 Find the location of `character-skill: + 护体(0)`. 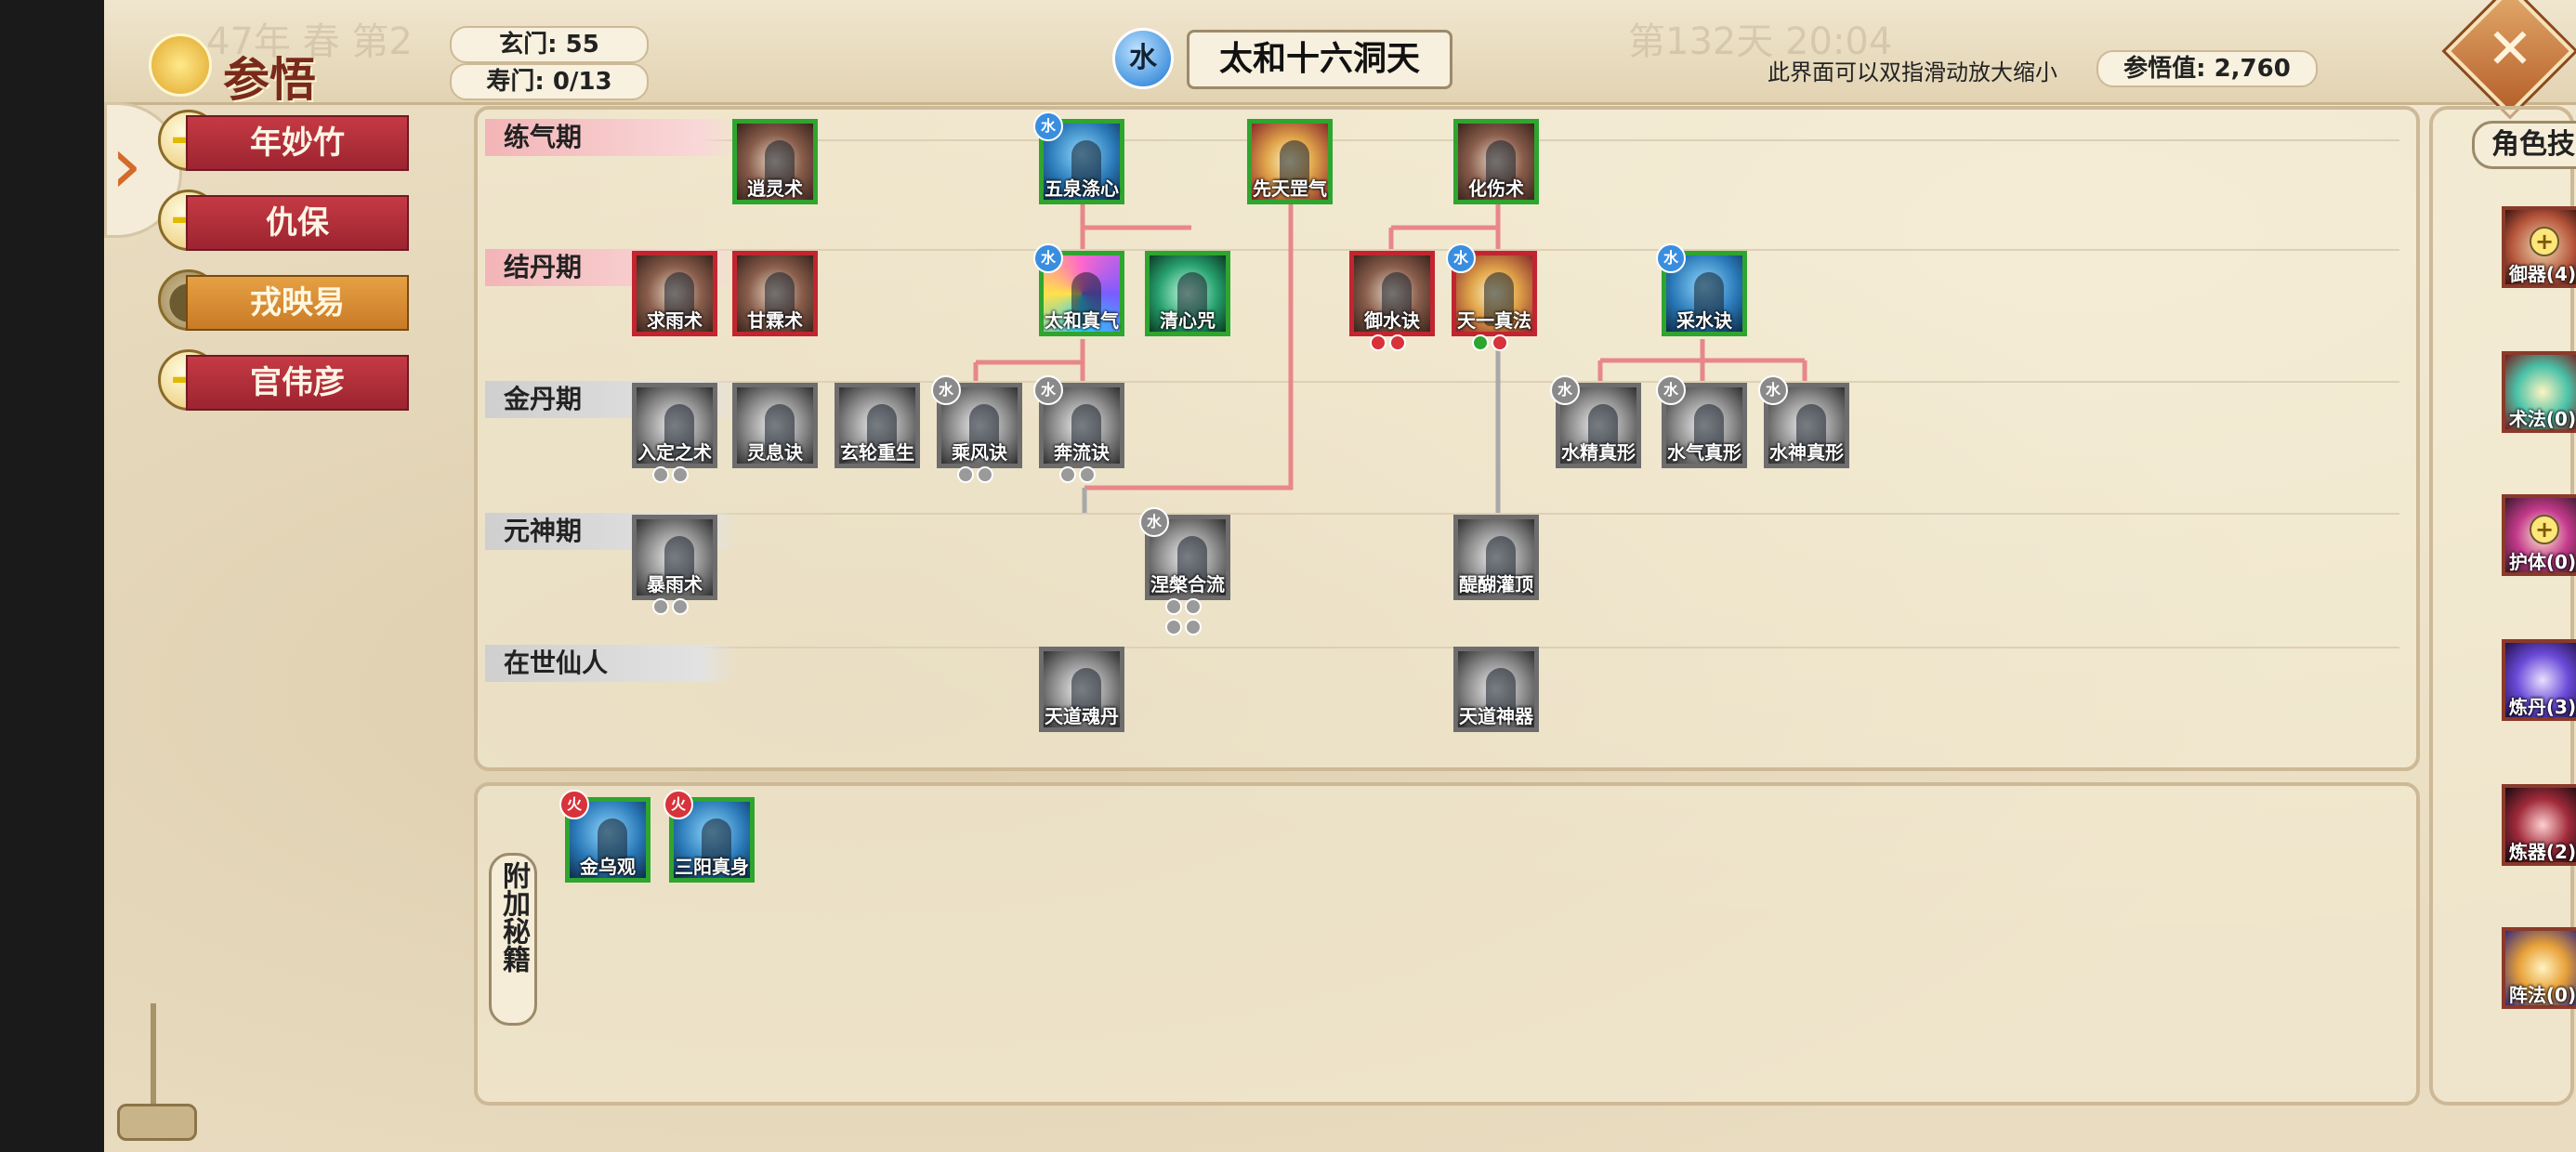

character-skill: + 护体(0) is located at coordinates (2539, 535).